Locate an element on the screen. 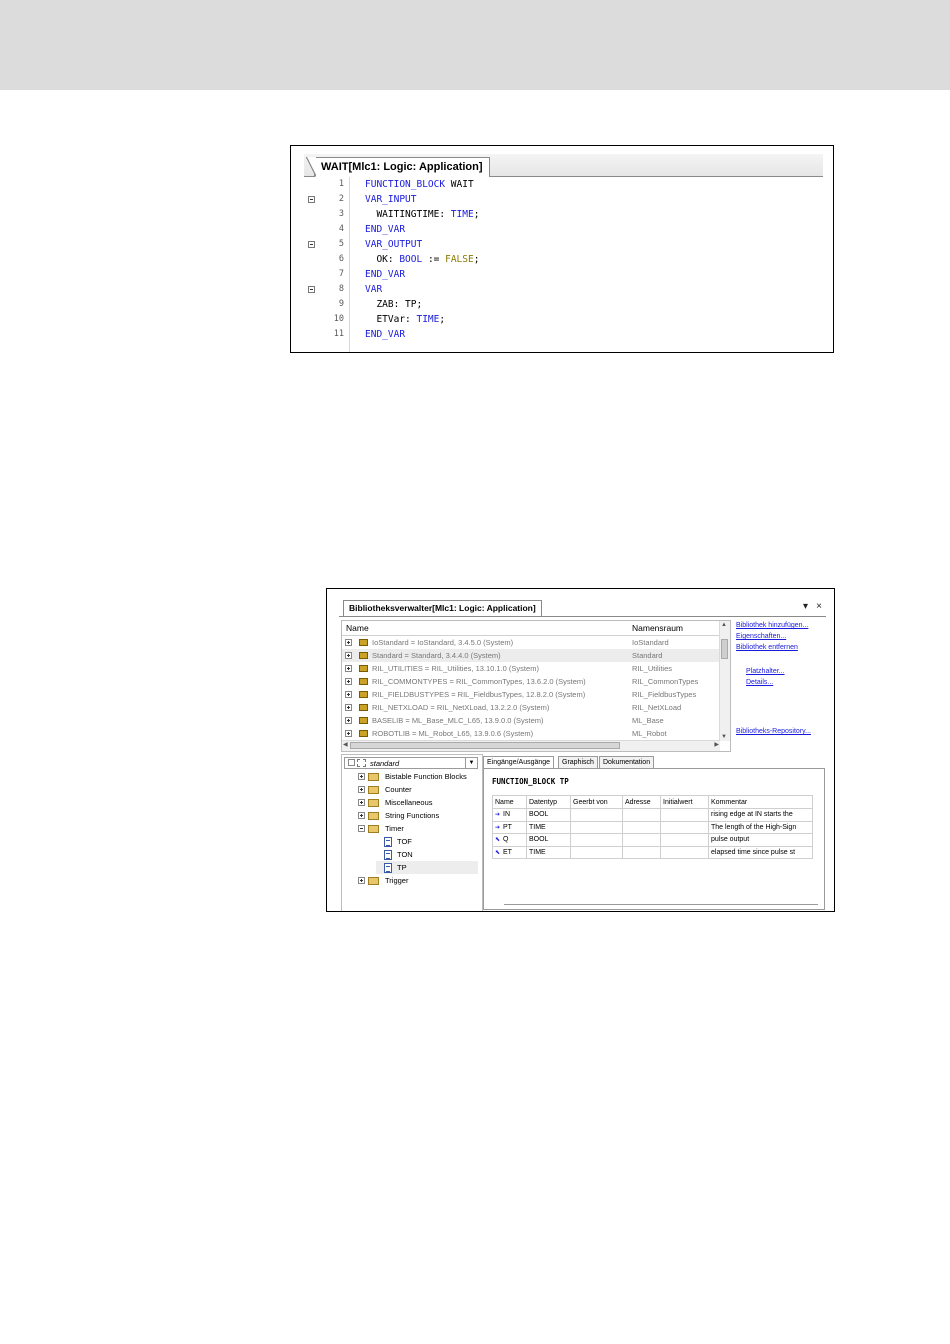  code-token: TIME is located at coordinates (462, 214).